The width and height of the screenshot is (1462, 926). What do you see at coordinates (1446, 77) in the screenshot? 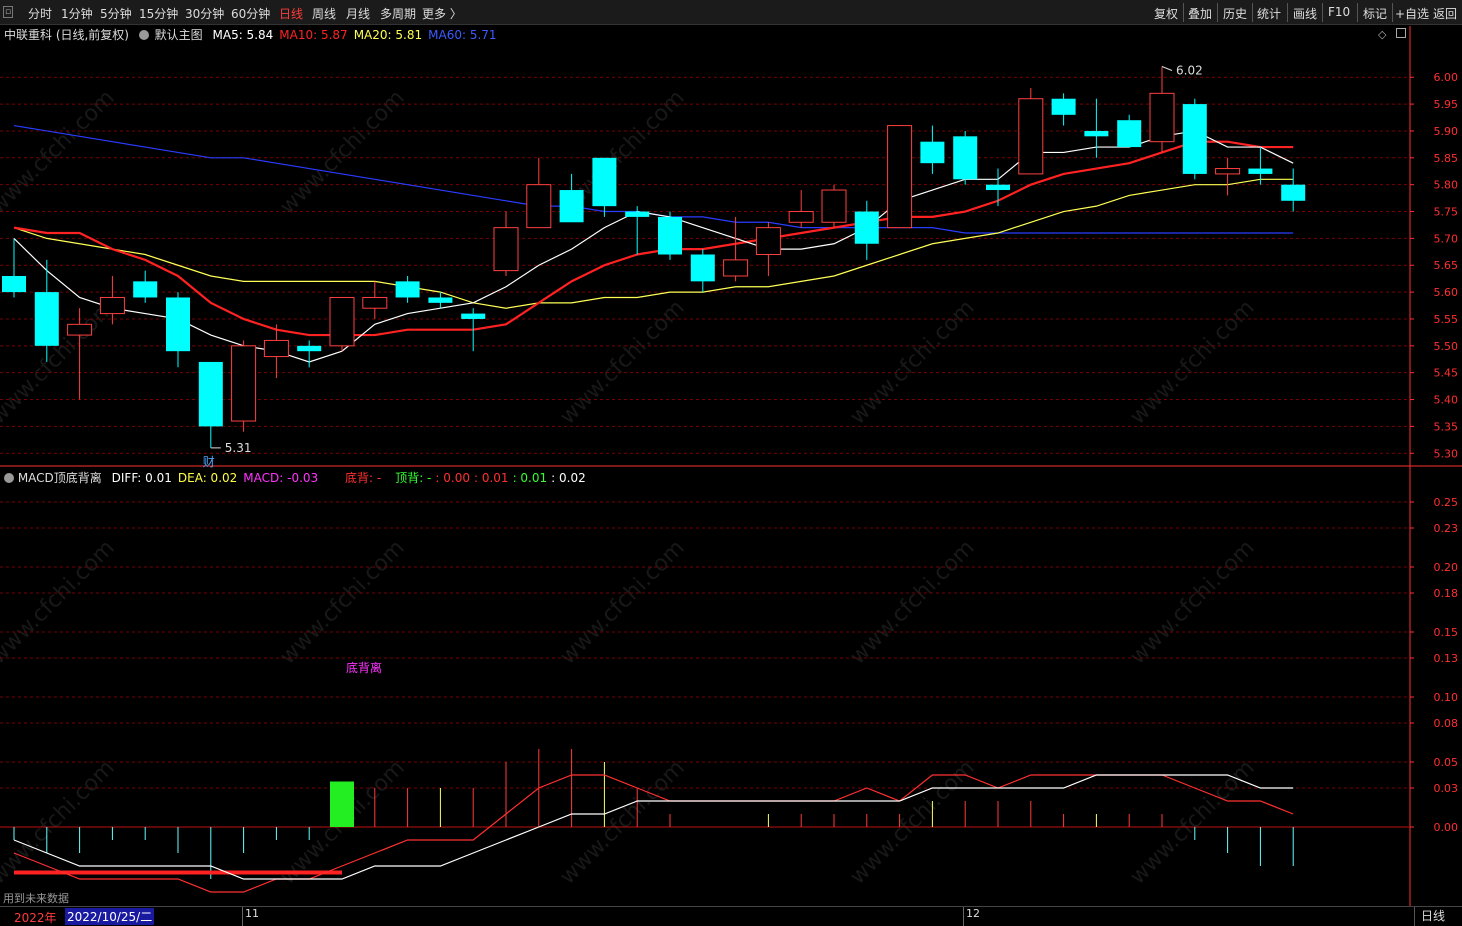
I see `price-tick-label: 6.00` at bounding box center [1446, 77].